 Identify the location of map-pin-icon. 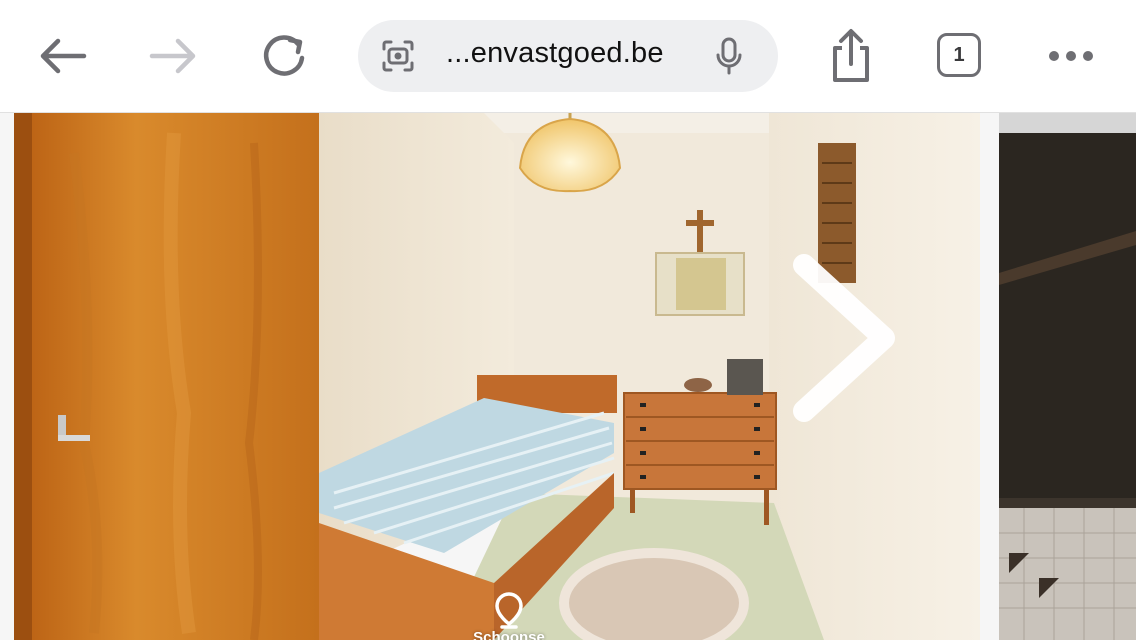
(509, 610).